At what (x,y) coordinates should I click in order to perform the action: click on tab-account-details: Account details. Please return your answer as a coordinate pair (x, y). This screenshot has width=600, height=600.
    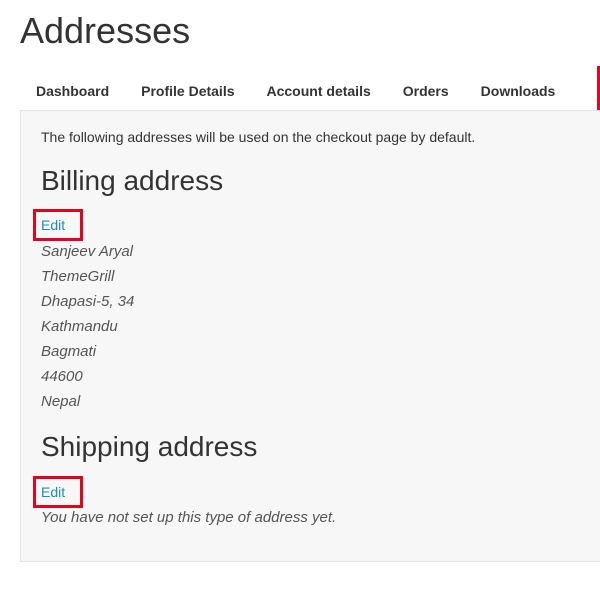
    Looking at the image, I should click on (319, 91).